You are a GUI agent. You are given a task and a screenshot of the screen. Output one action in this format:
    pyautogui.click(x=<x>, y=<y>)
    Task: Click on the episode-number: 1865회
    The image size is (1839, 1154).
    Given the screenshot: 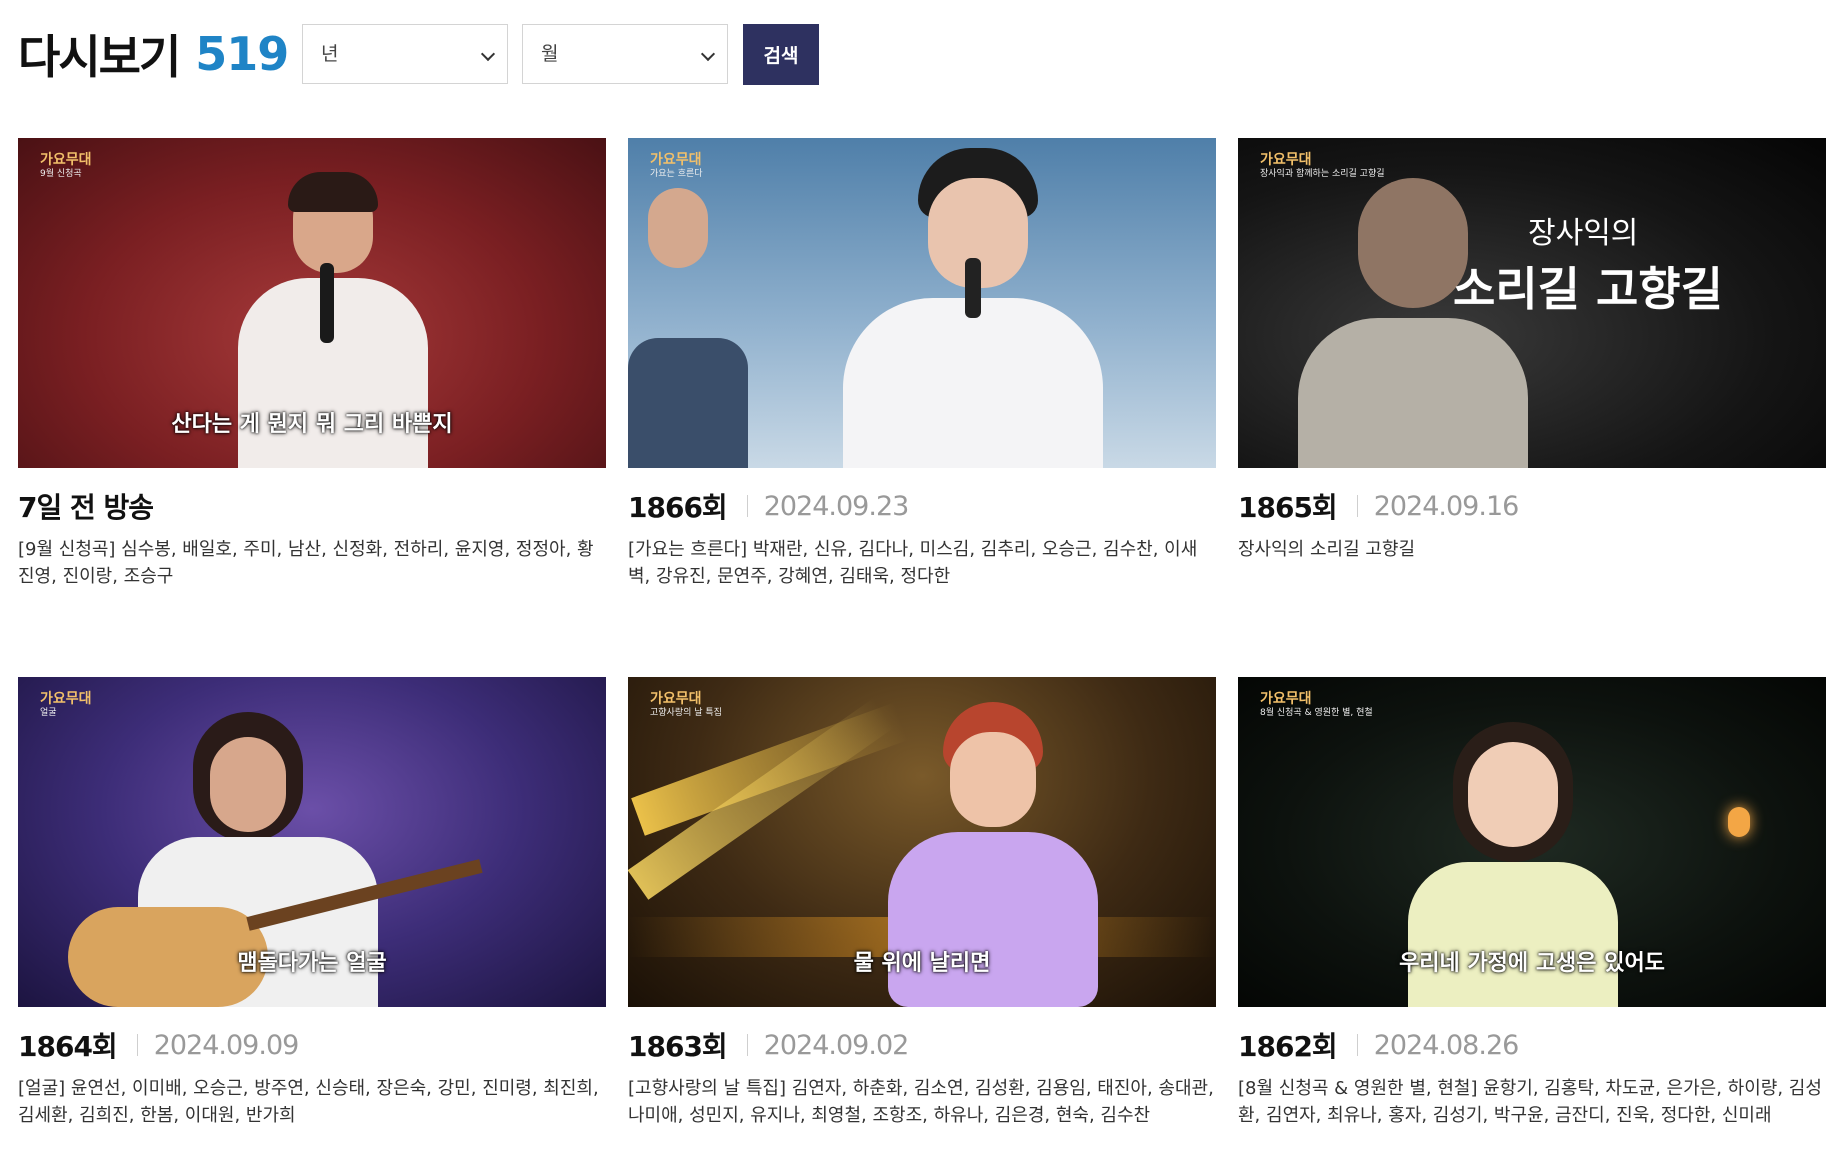 What is the action you would take?
    pyautogui.click(x=1288, y=507)
    